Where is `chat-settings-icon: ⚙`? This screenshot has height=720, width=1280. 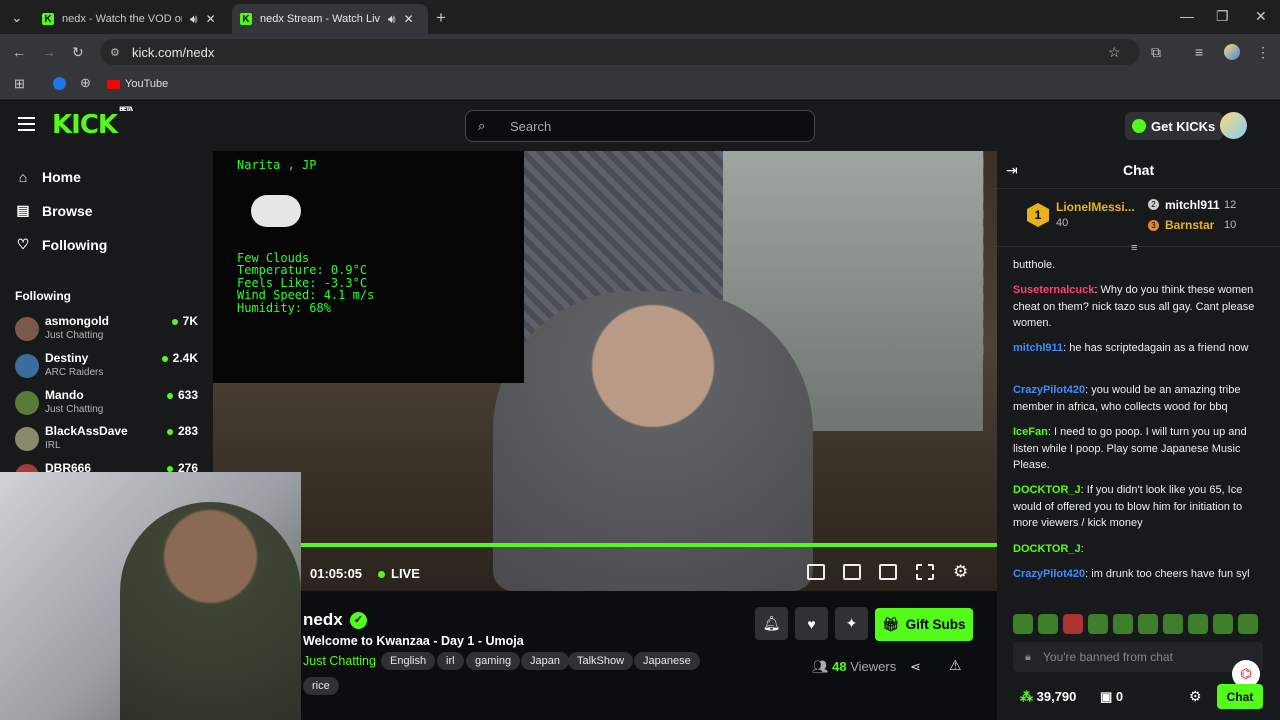
chat-settings-icon: ⚙ is located at coordinates (1195, 696).